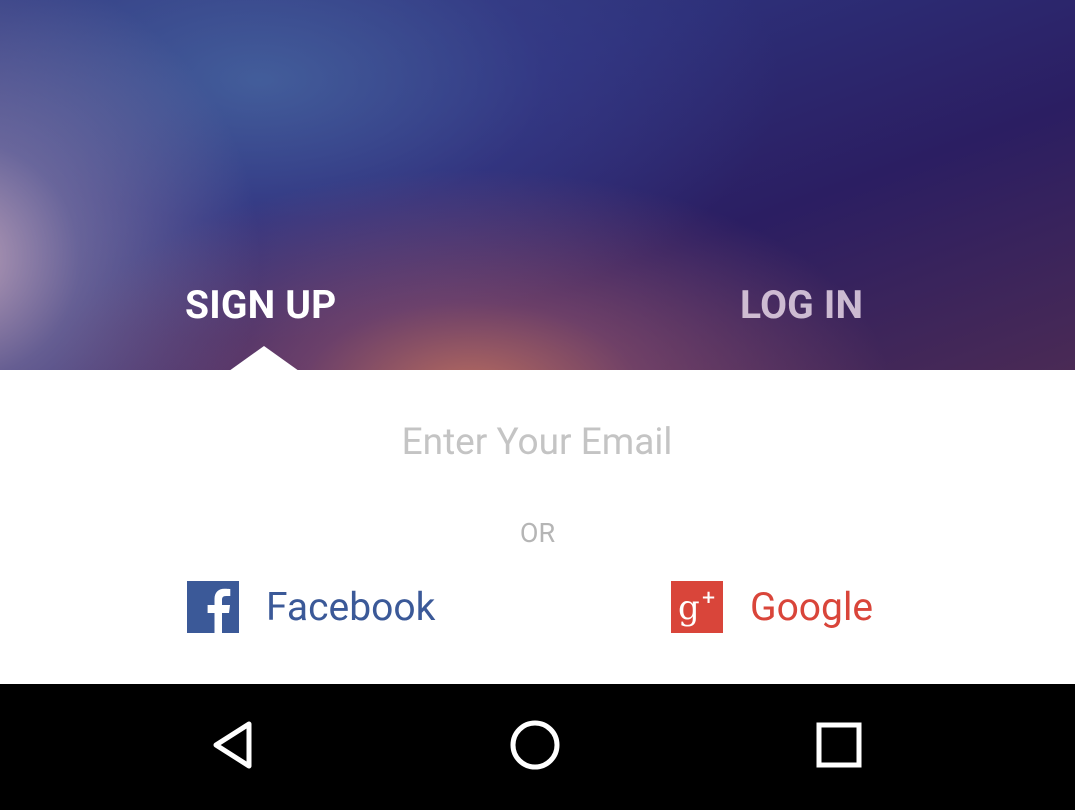  What do you see at coordinates (213, 607) in the screenshot?
I see `facebook-icon` at bounding box center [213, 607].